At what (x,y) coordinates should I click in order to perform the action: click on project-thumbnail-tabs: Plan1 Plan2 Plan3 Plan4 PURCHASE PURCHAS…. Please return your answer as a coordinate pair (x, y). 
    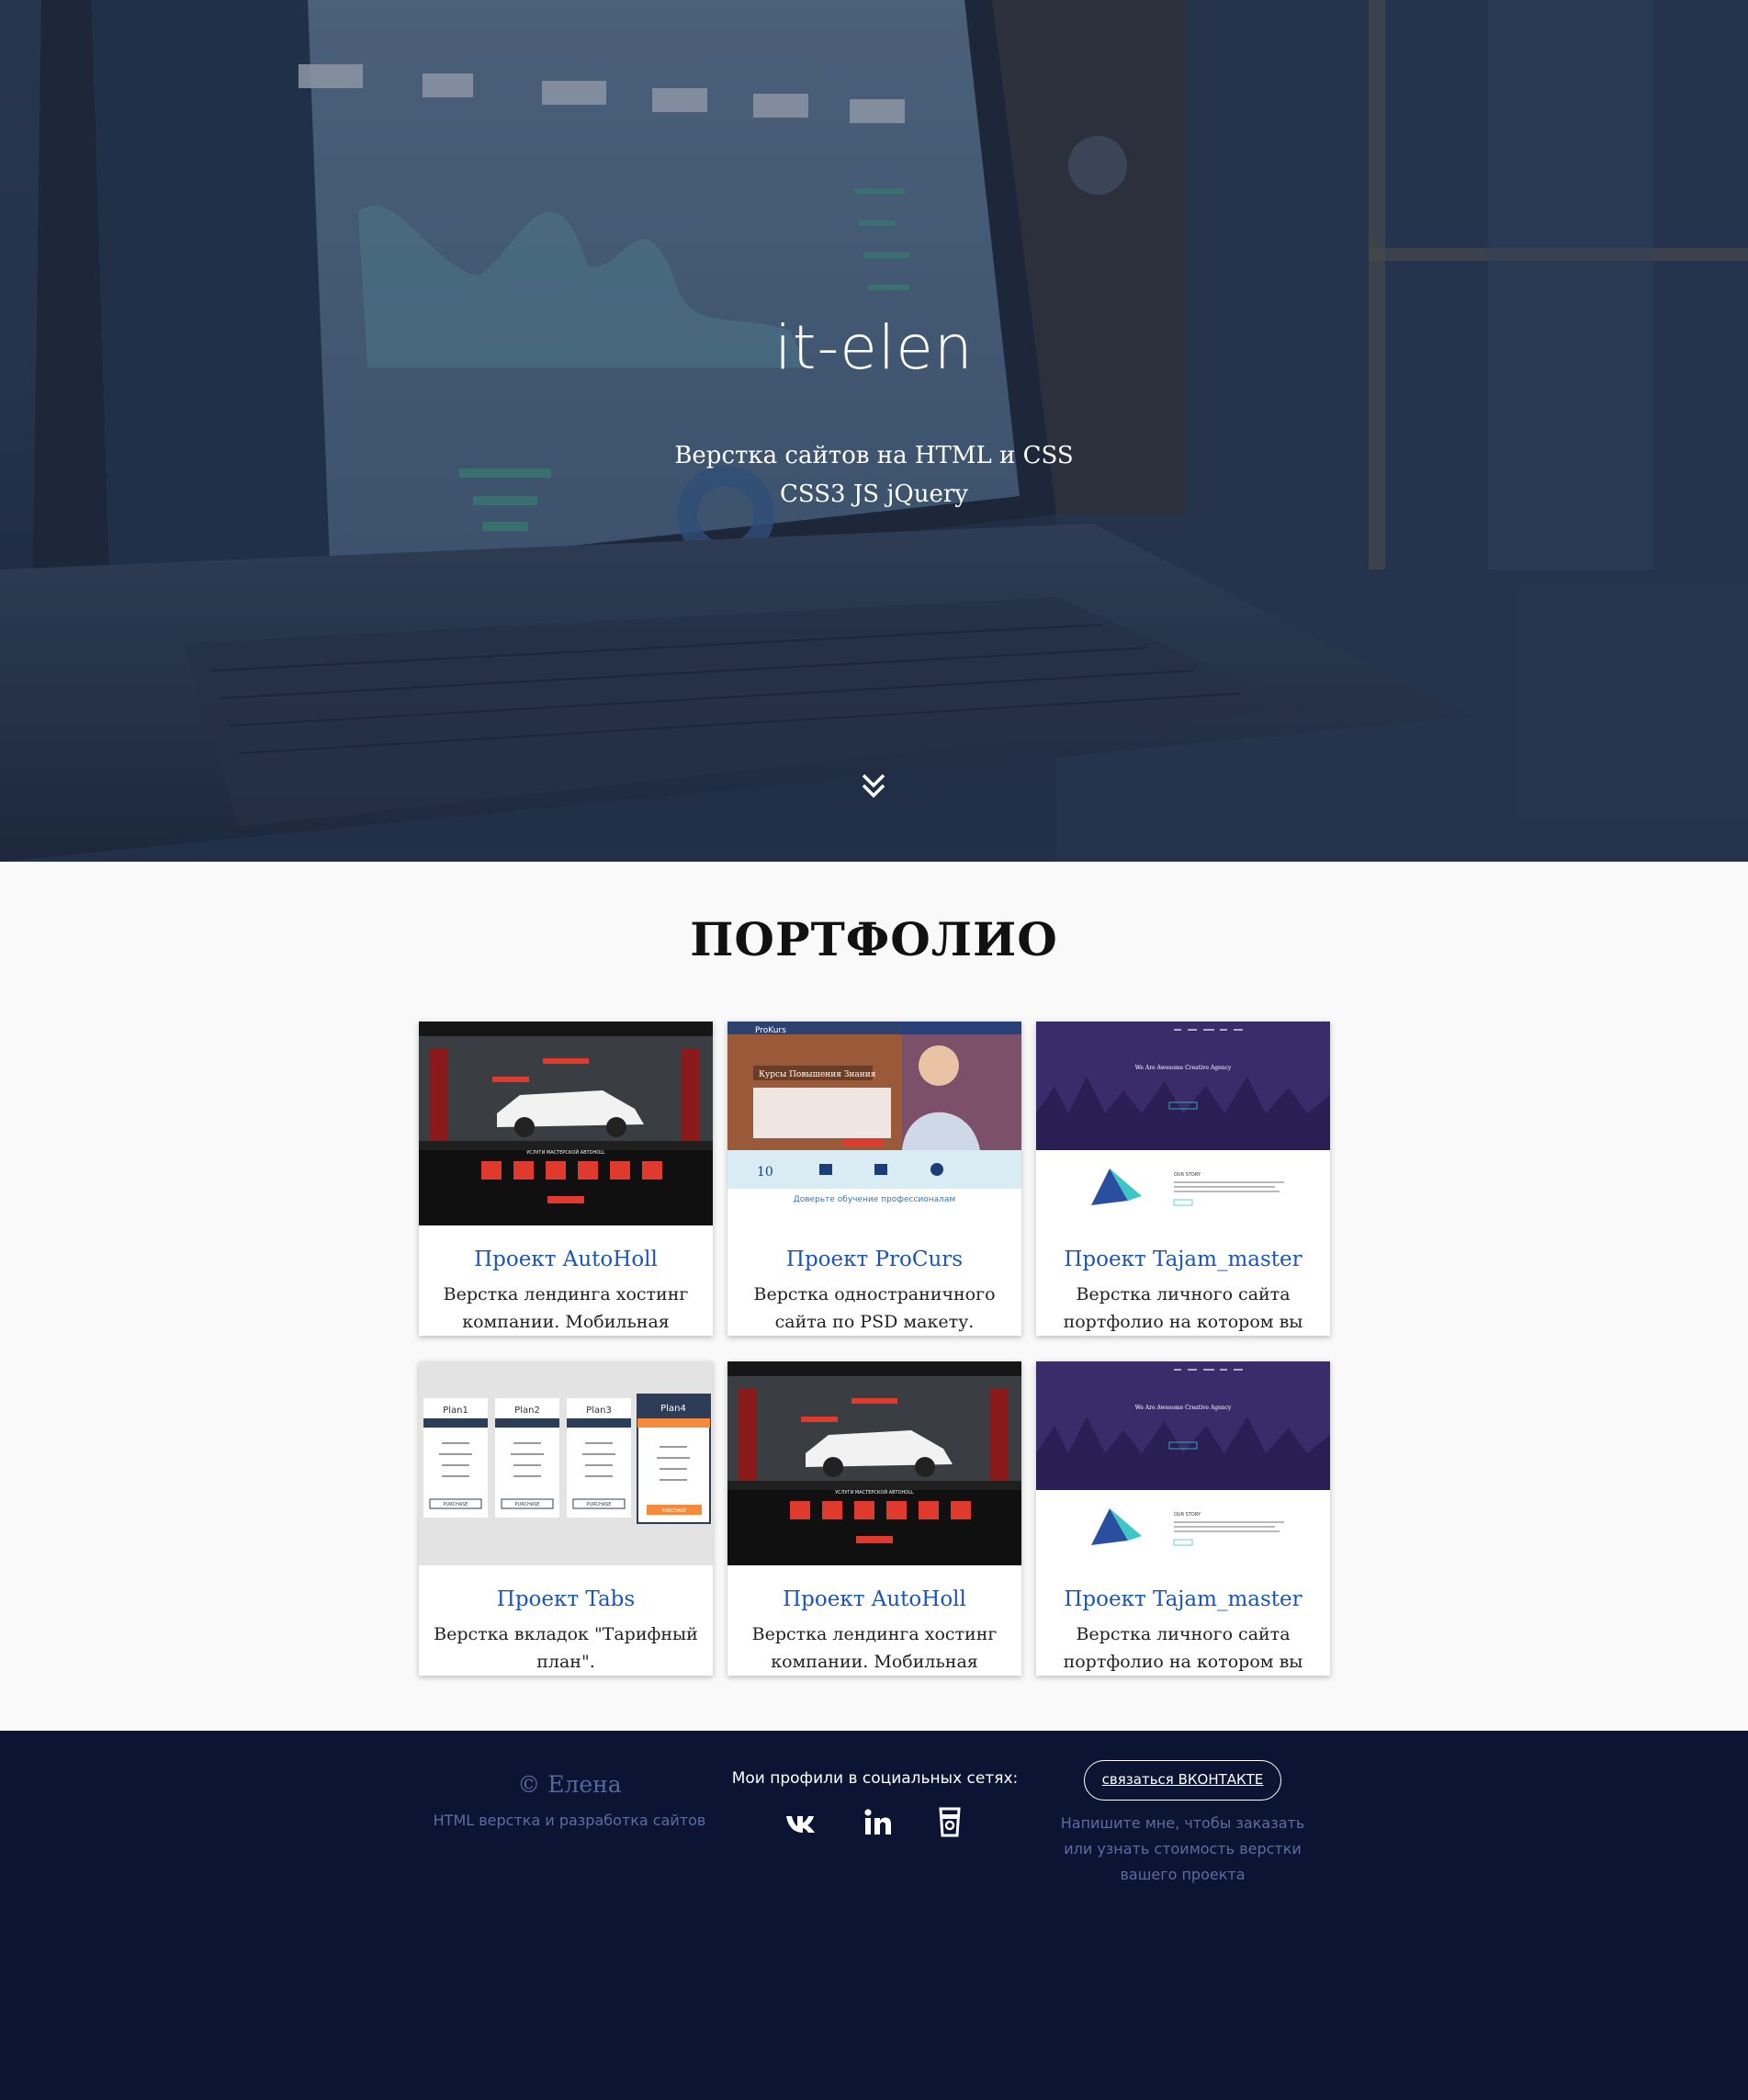
    Looking at the image, I should click on (566, 1463).